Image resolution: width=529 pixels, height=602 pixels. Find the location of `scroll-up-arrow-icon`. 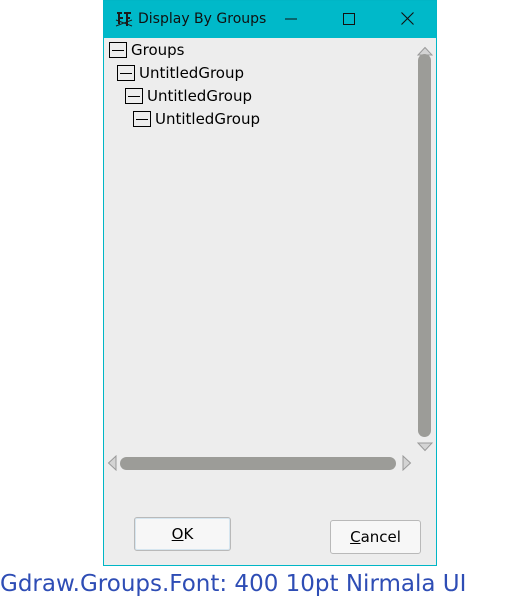

scroll-up-arrow-icon is located at coordinates (425, 48).